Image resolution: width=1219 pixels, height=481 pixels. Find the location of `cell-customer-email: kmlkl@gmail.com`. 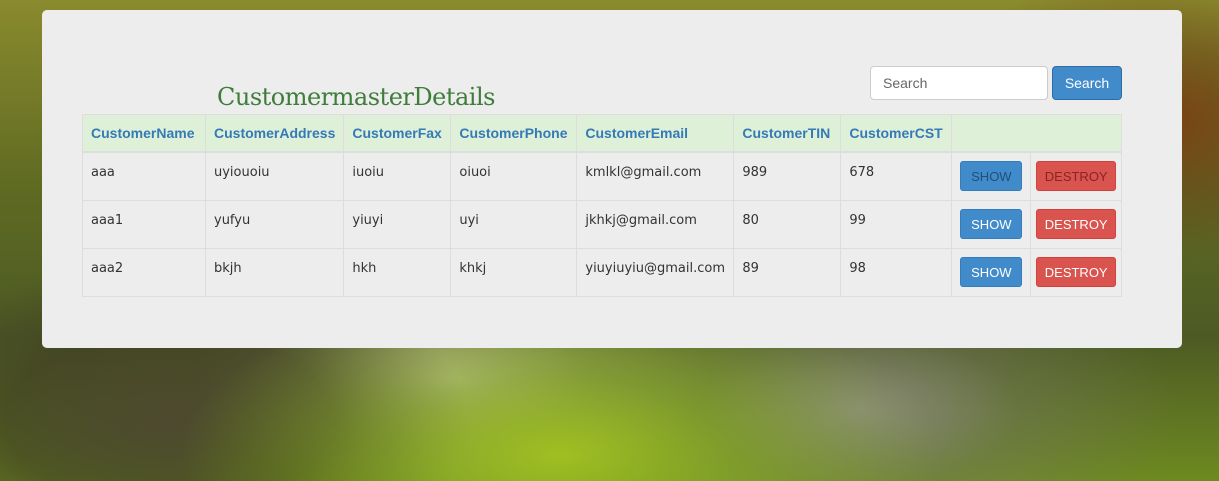

cell-customer-email: kmlkl@gmail.com is located at coordinates (655, 176).